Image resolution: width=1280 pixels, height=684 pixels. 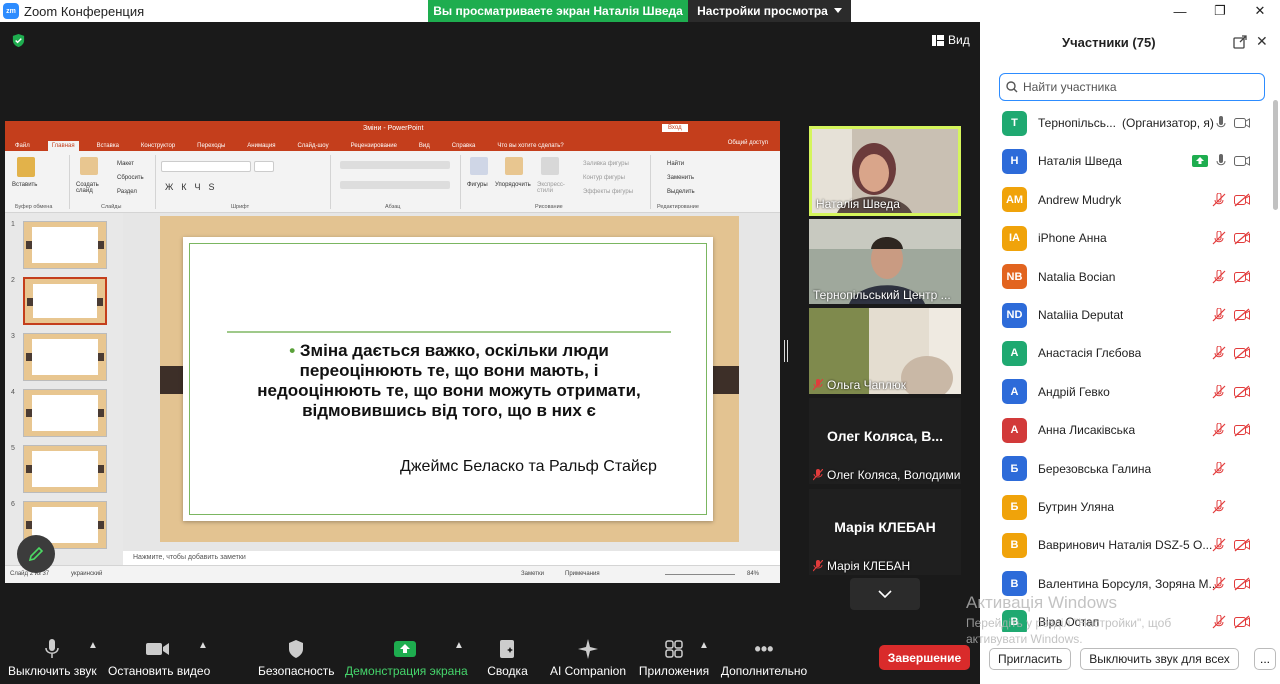 What do you see at coordinates (1126, 392) in the screenshot?
I see `participant-row: А Андрій Гевко` at bounding box center [1126, 392].